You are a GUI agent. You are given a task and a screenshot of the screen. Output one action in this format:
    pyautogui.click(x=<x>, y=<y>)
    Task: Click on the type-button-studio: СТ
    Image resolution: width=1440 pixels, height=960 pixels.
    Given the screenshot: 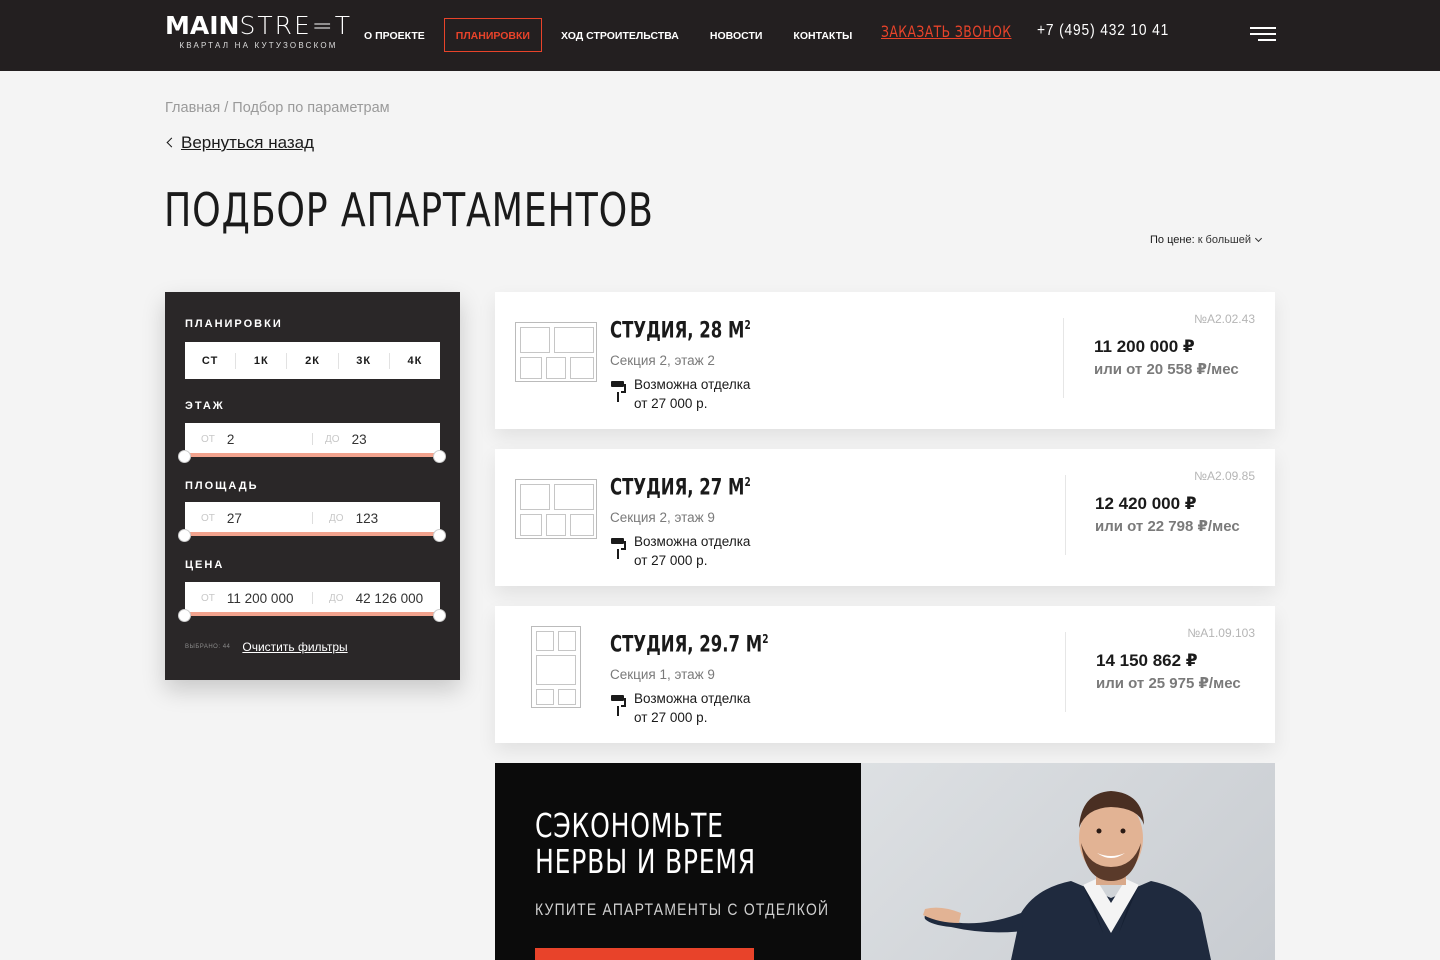 What is the action you would take?
    pyautogui.click(x=211, y=360)
    